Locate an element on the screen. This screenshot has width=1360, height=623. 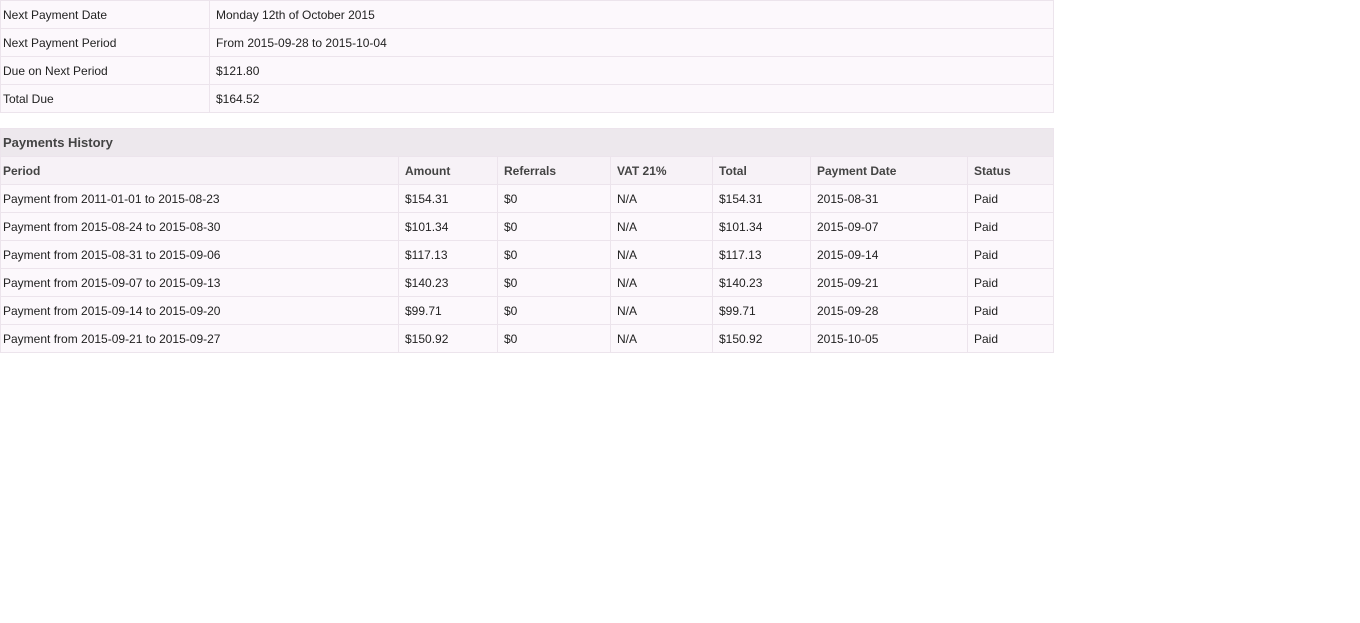
cell-payment-date: 2015-09-07 is located at coordinates (889, 226).